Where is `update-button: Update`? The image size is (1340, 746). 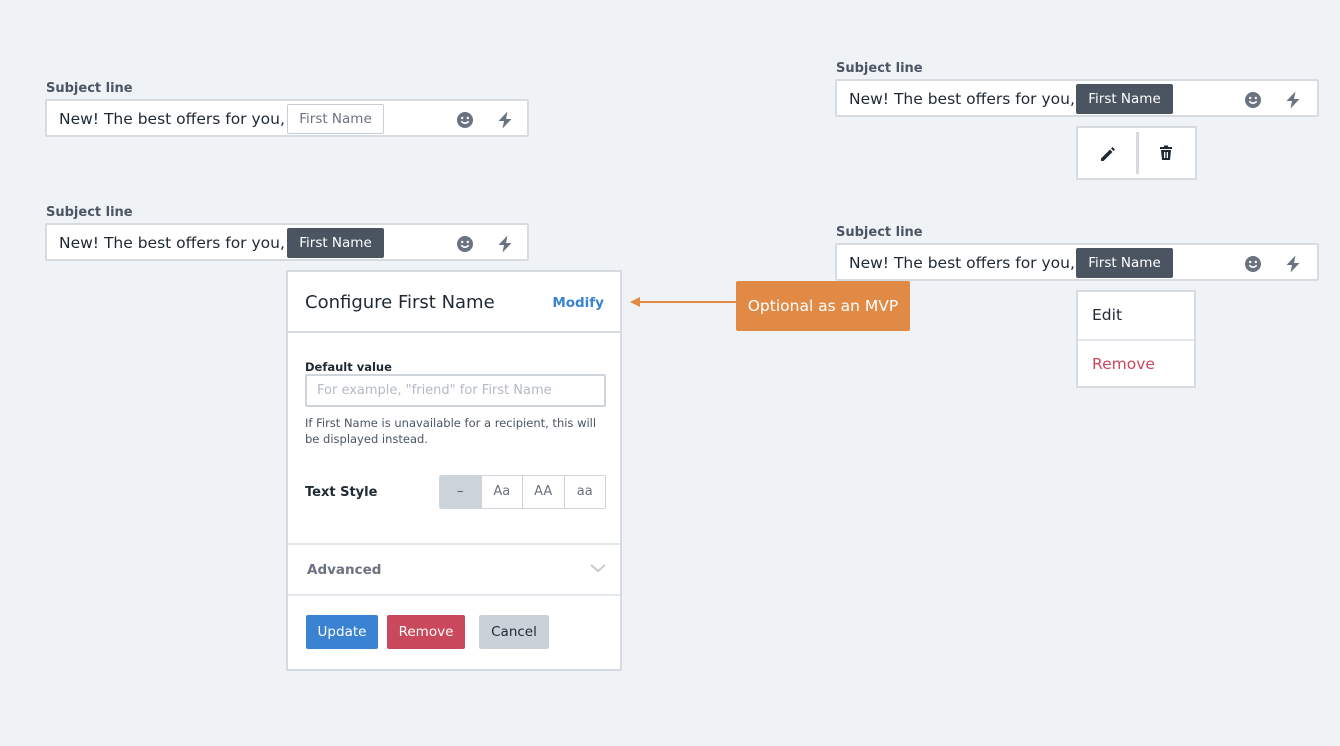 update-button: Update is located at coordinates (342, 632).